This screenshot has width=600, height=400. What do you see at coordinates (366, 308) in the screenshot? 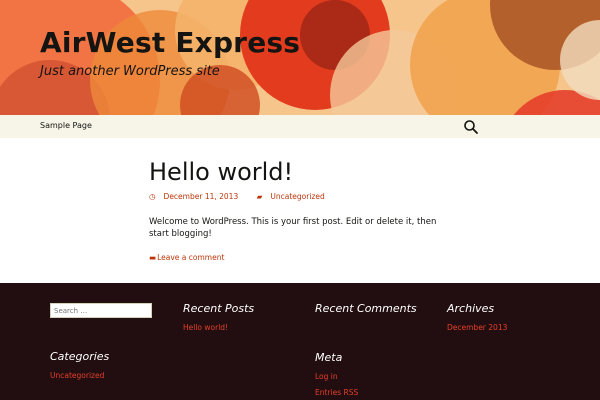
I see `recent-comments-title: Recent Comments` at bounding box center [366, 308].